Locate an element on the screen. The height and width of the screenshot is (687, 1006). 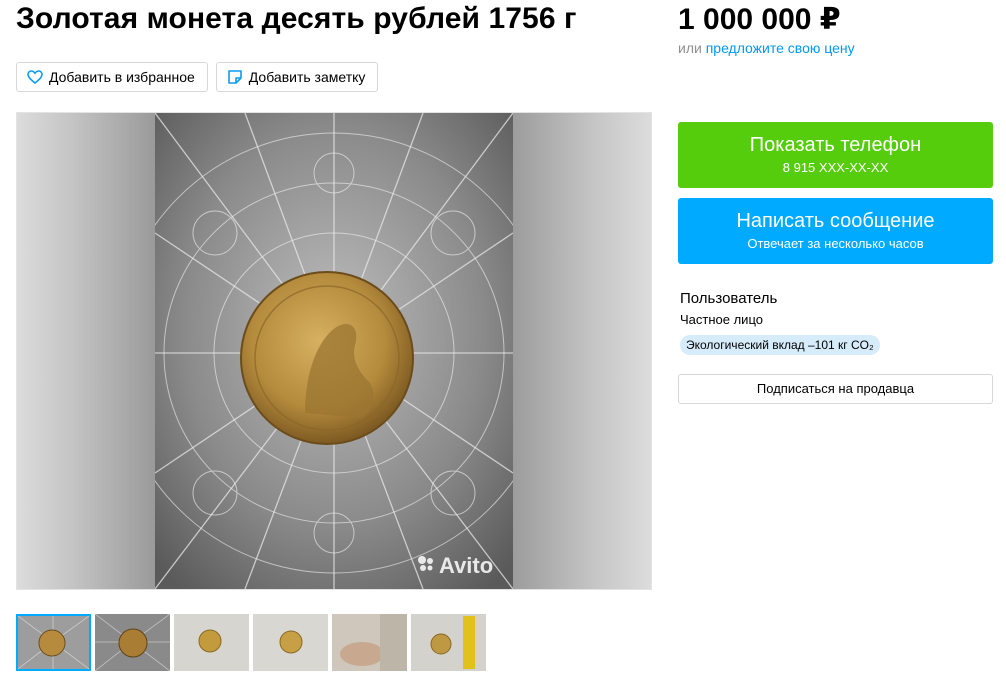
show-phone-button: Показать телефон 8 915 XXX-XX-XX is located at coordinates (835, 155).